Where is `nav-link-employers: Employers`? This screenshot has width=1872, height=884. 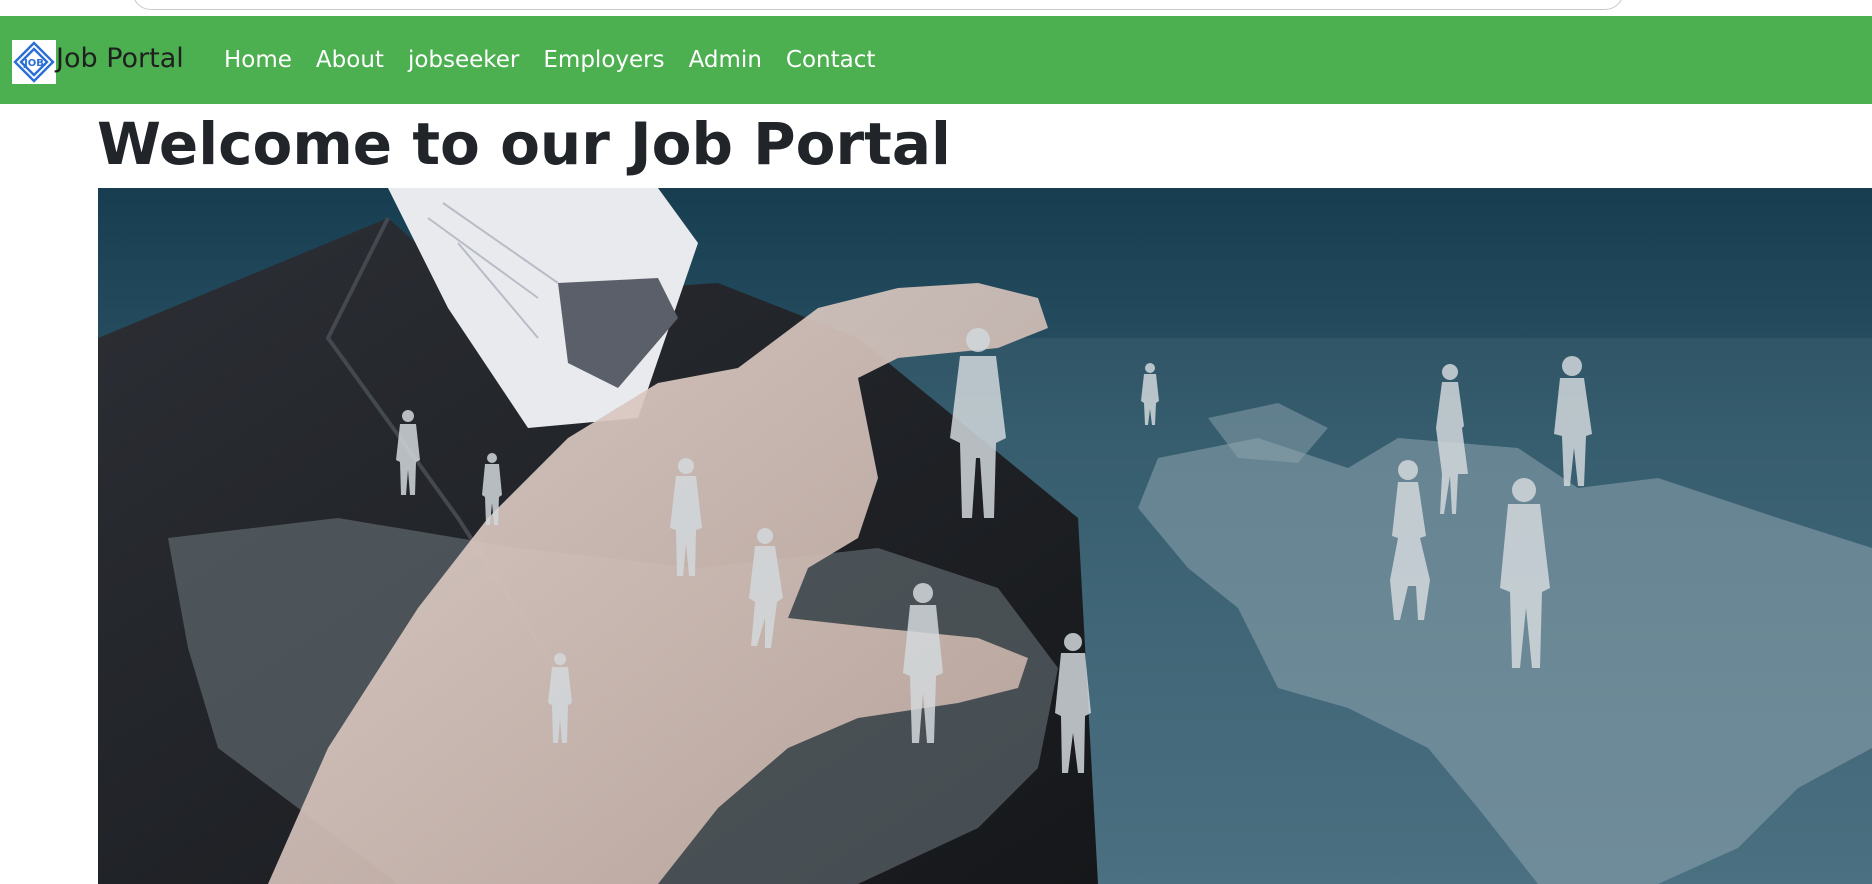
nav-link-employers: Employers is located at coordinates (603, 60).